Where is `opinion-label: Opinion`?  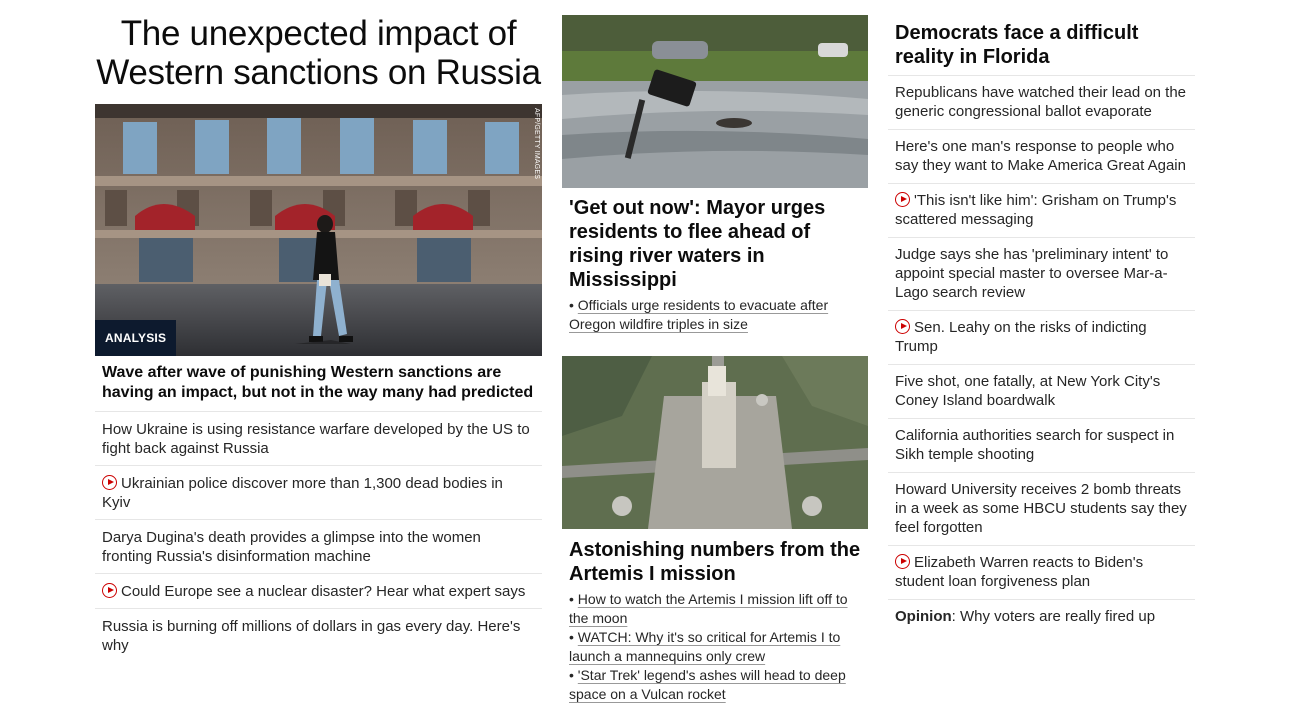 opinion-label: Opinion is located at coordinates (923, 616).